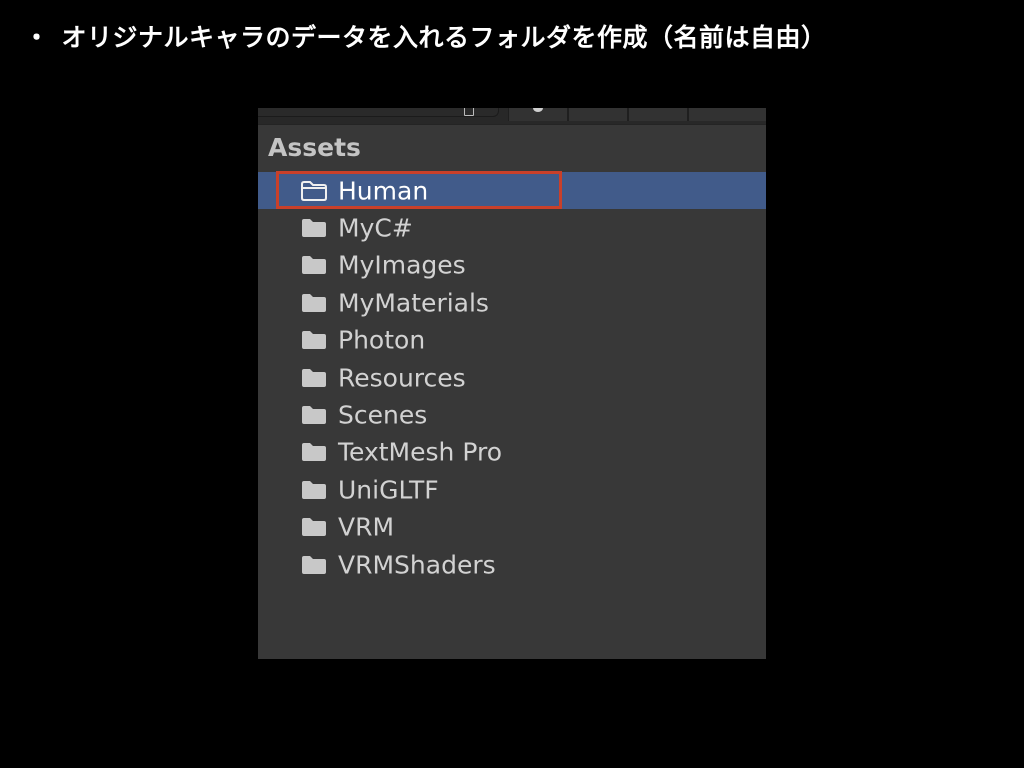  I want to click on assets-header: Assets, so click(512, 148).